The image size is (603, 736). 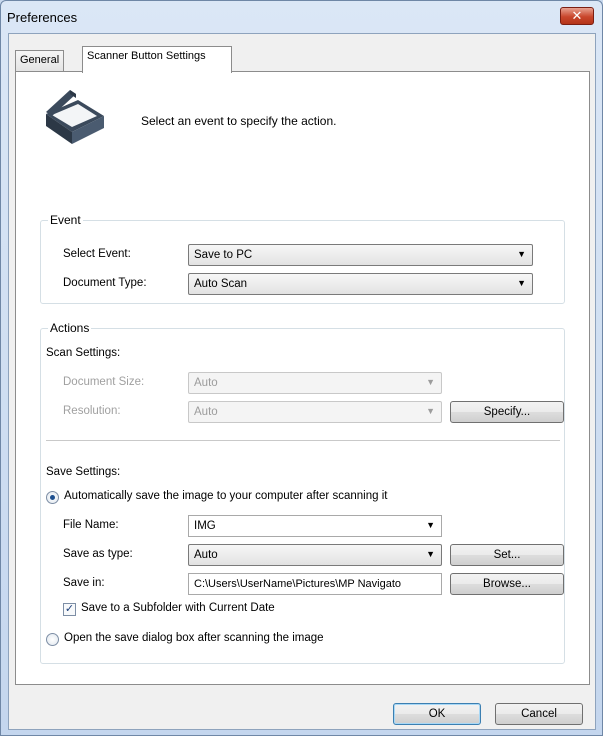 I want to click on document-size-dropdown: Auto ▼, so click(x=315, y=383).